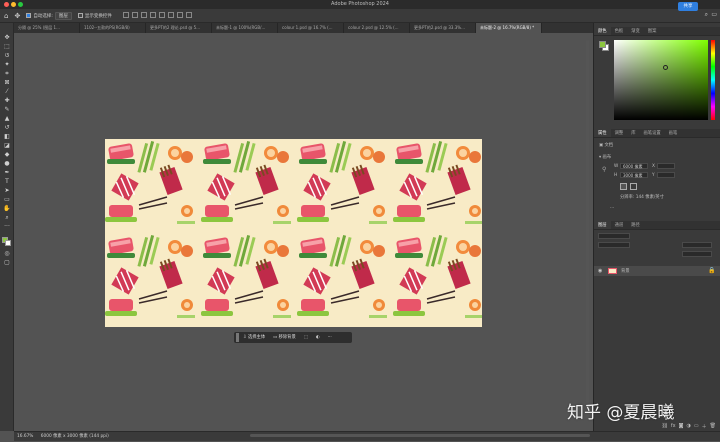 This screenshot has height=442, width=720. What do you see at coordinates (7, 173) in the screenshot?
I see `pen-tool-icon: ✒` at bounding box center [7, 173].